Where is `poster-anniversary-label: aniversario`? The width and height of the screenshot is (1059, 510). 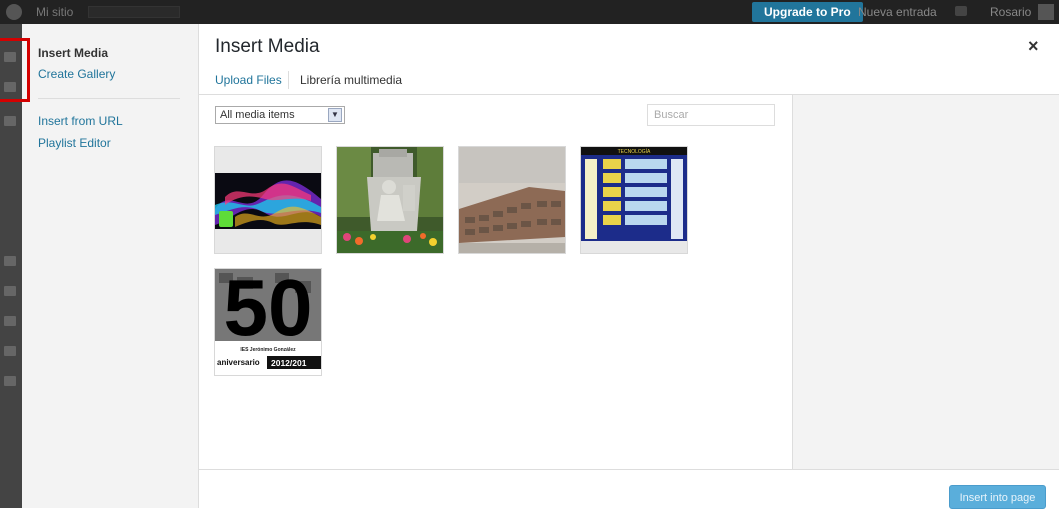
poster-anniversary-label: aniversario is located at coordinates (238, 362).